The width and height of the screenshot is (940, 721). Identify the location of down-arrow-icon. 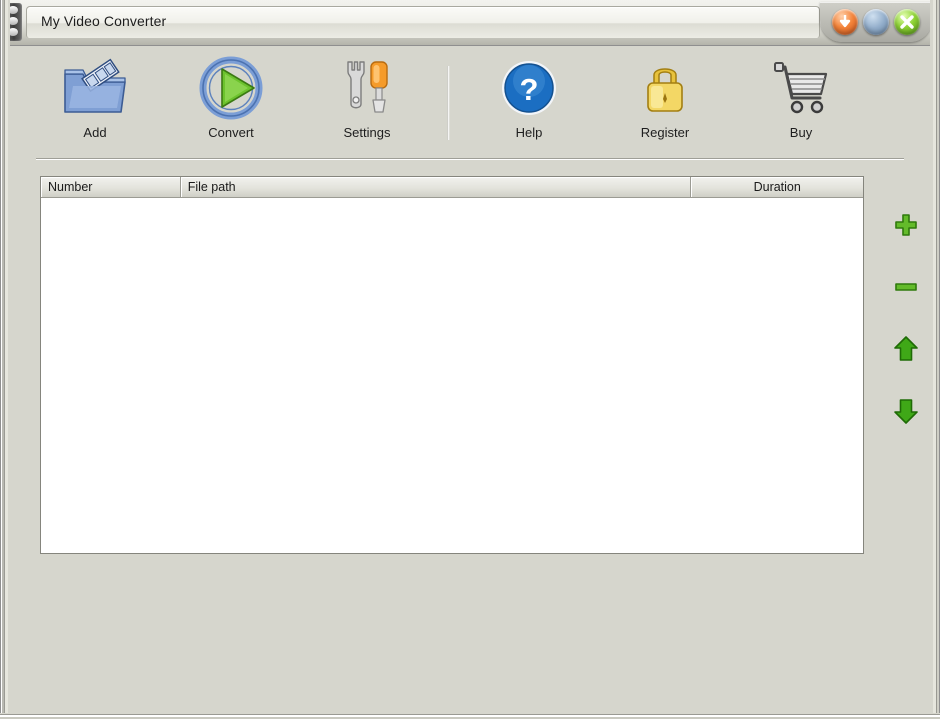
(845, 21).